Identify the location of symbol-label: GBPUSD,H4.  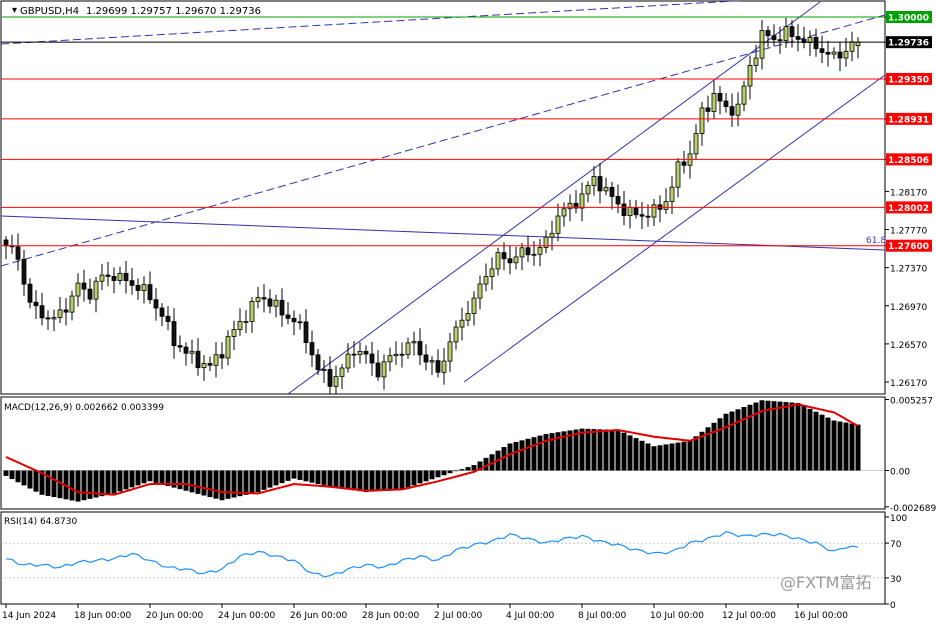
(49, 11).